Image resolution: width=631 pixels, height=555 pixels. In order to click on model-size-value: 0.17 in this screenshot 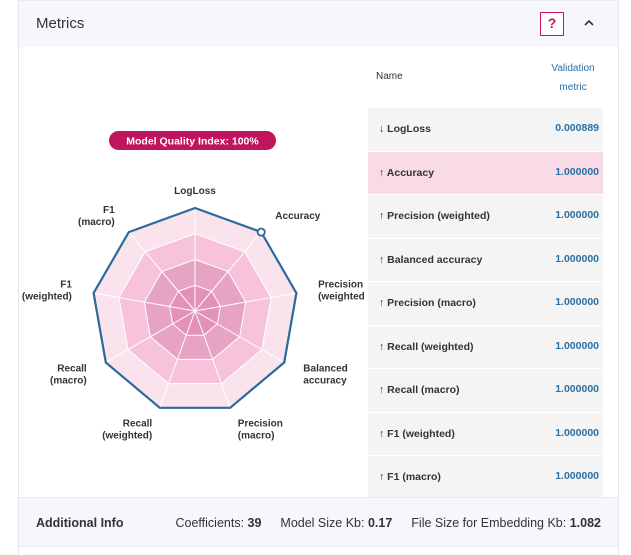, I will do `click(380, 523)`.